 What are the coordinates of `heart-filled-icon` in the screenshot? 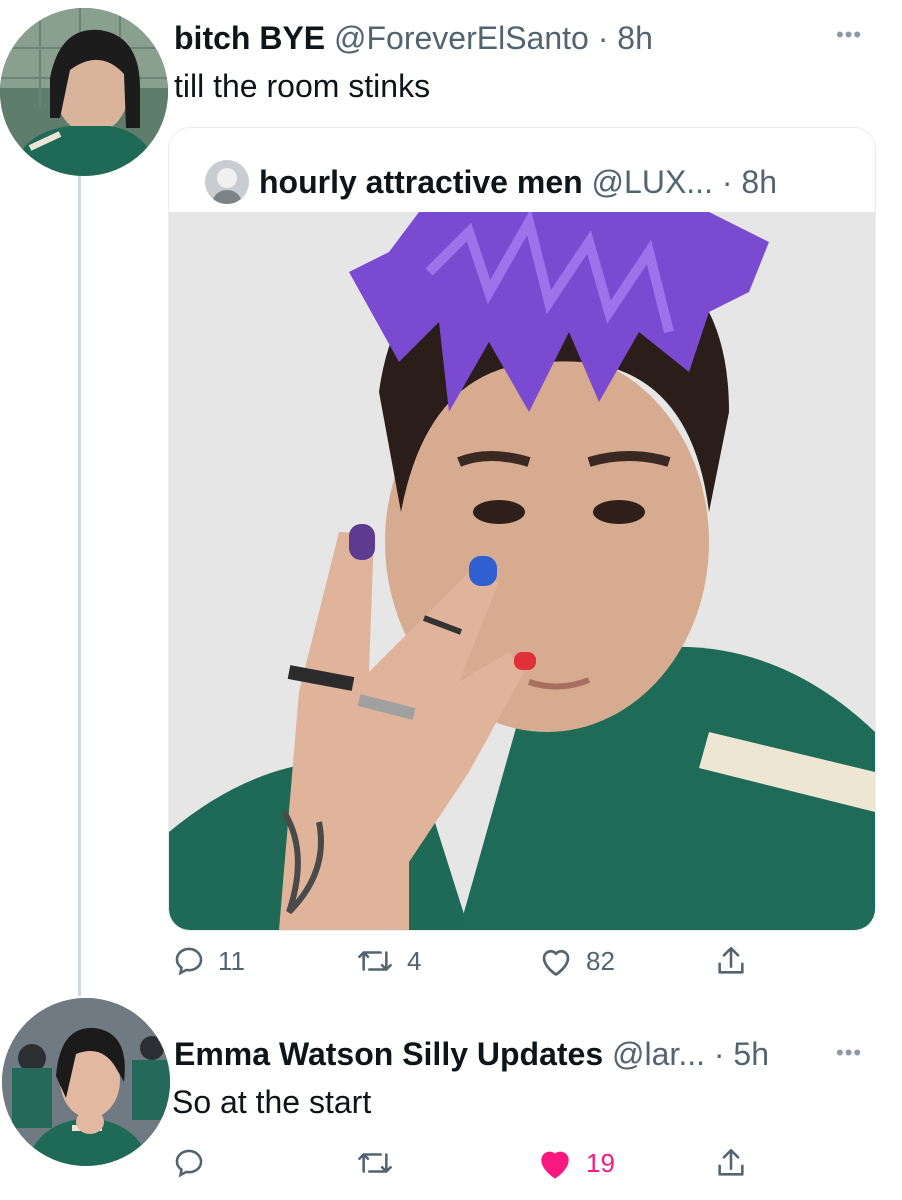 It's located at (555, 1165).